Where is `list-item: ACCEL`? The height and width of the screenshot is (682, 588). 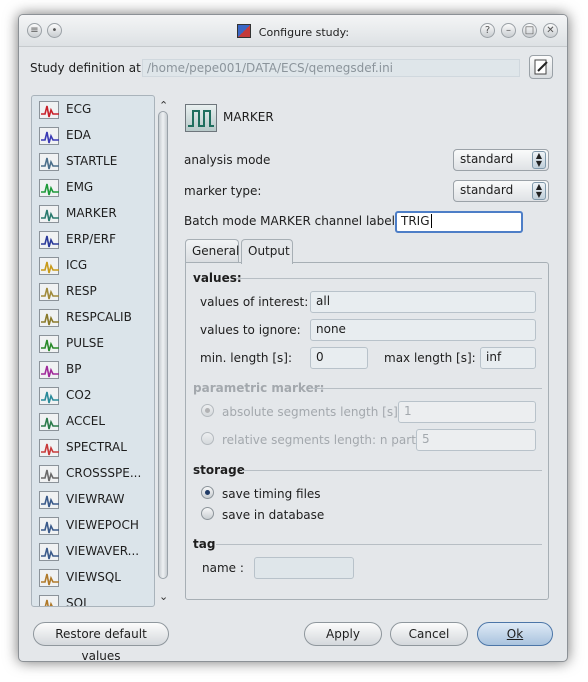
list-item: ACCEL is located at coordinates (94, 422).